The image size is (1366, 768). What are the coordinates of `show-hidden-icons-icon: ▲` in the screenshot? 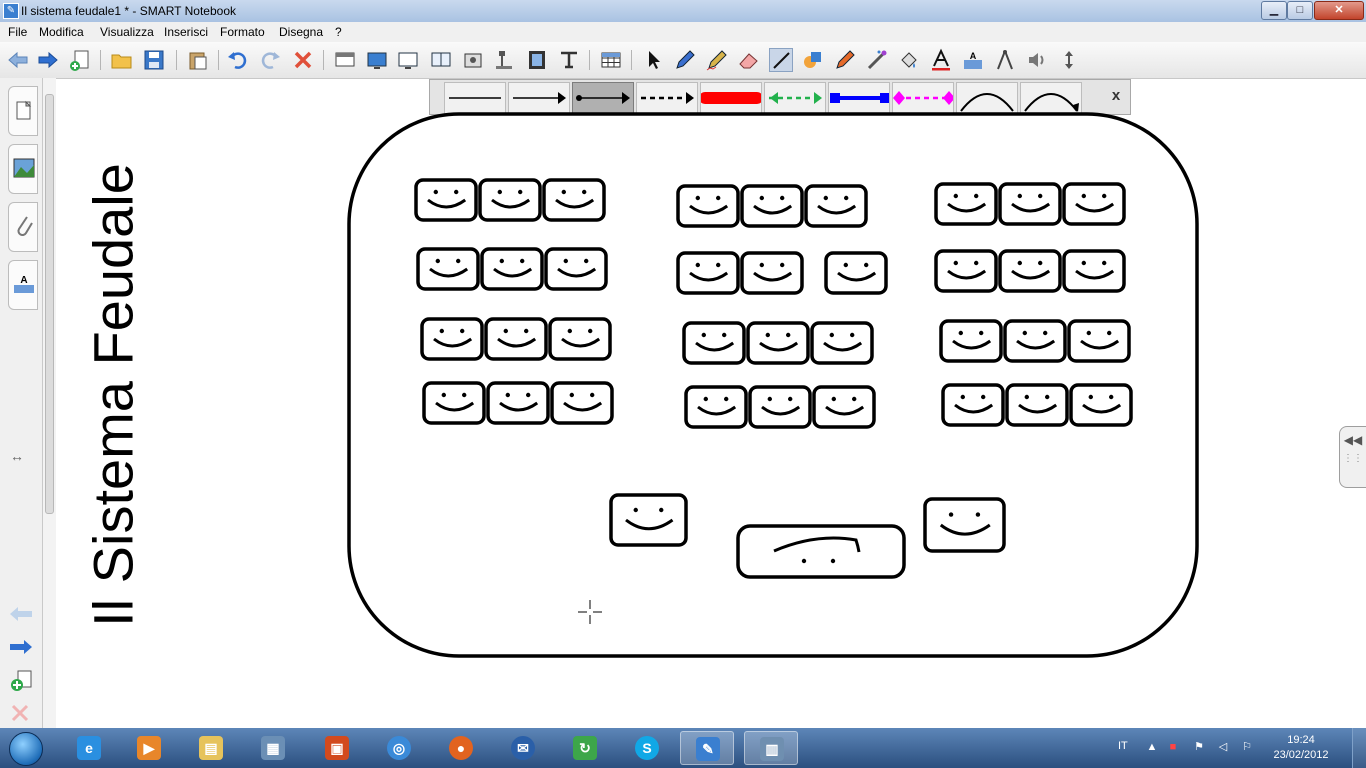 It's located at (1152, 747).